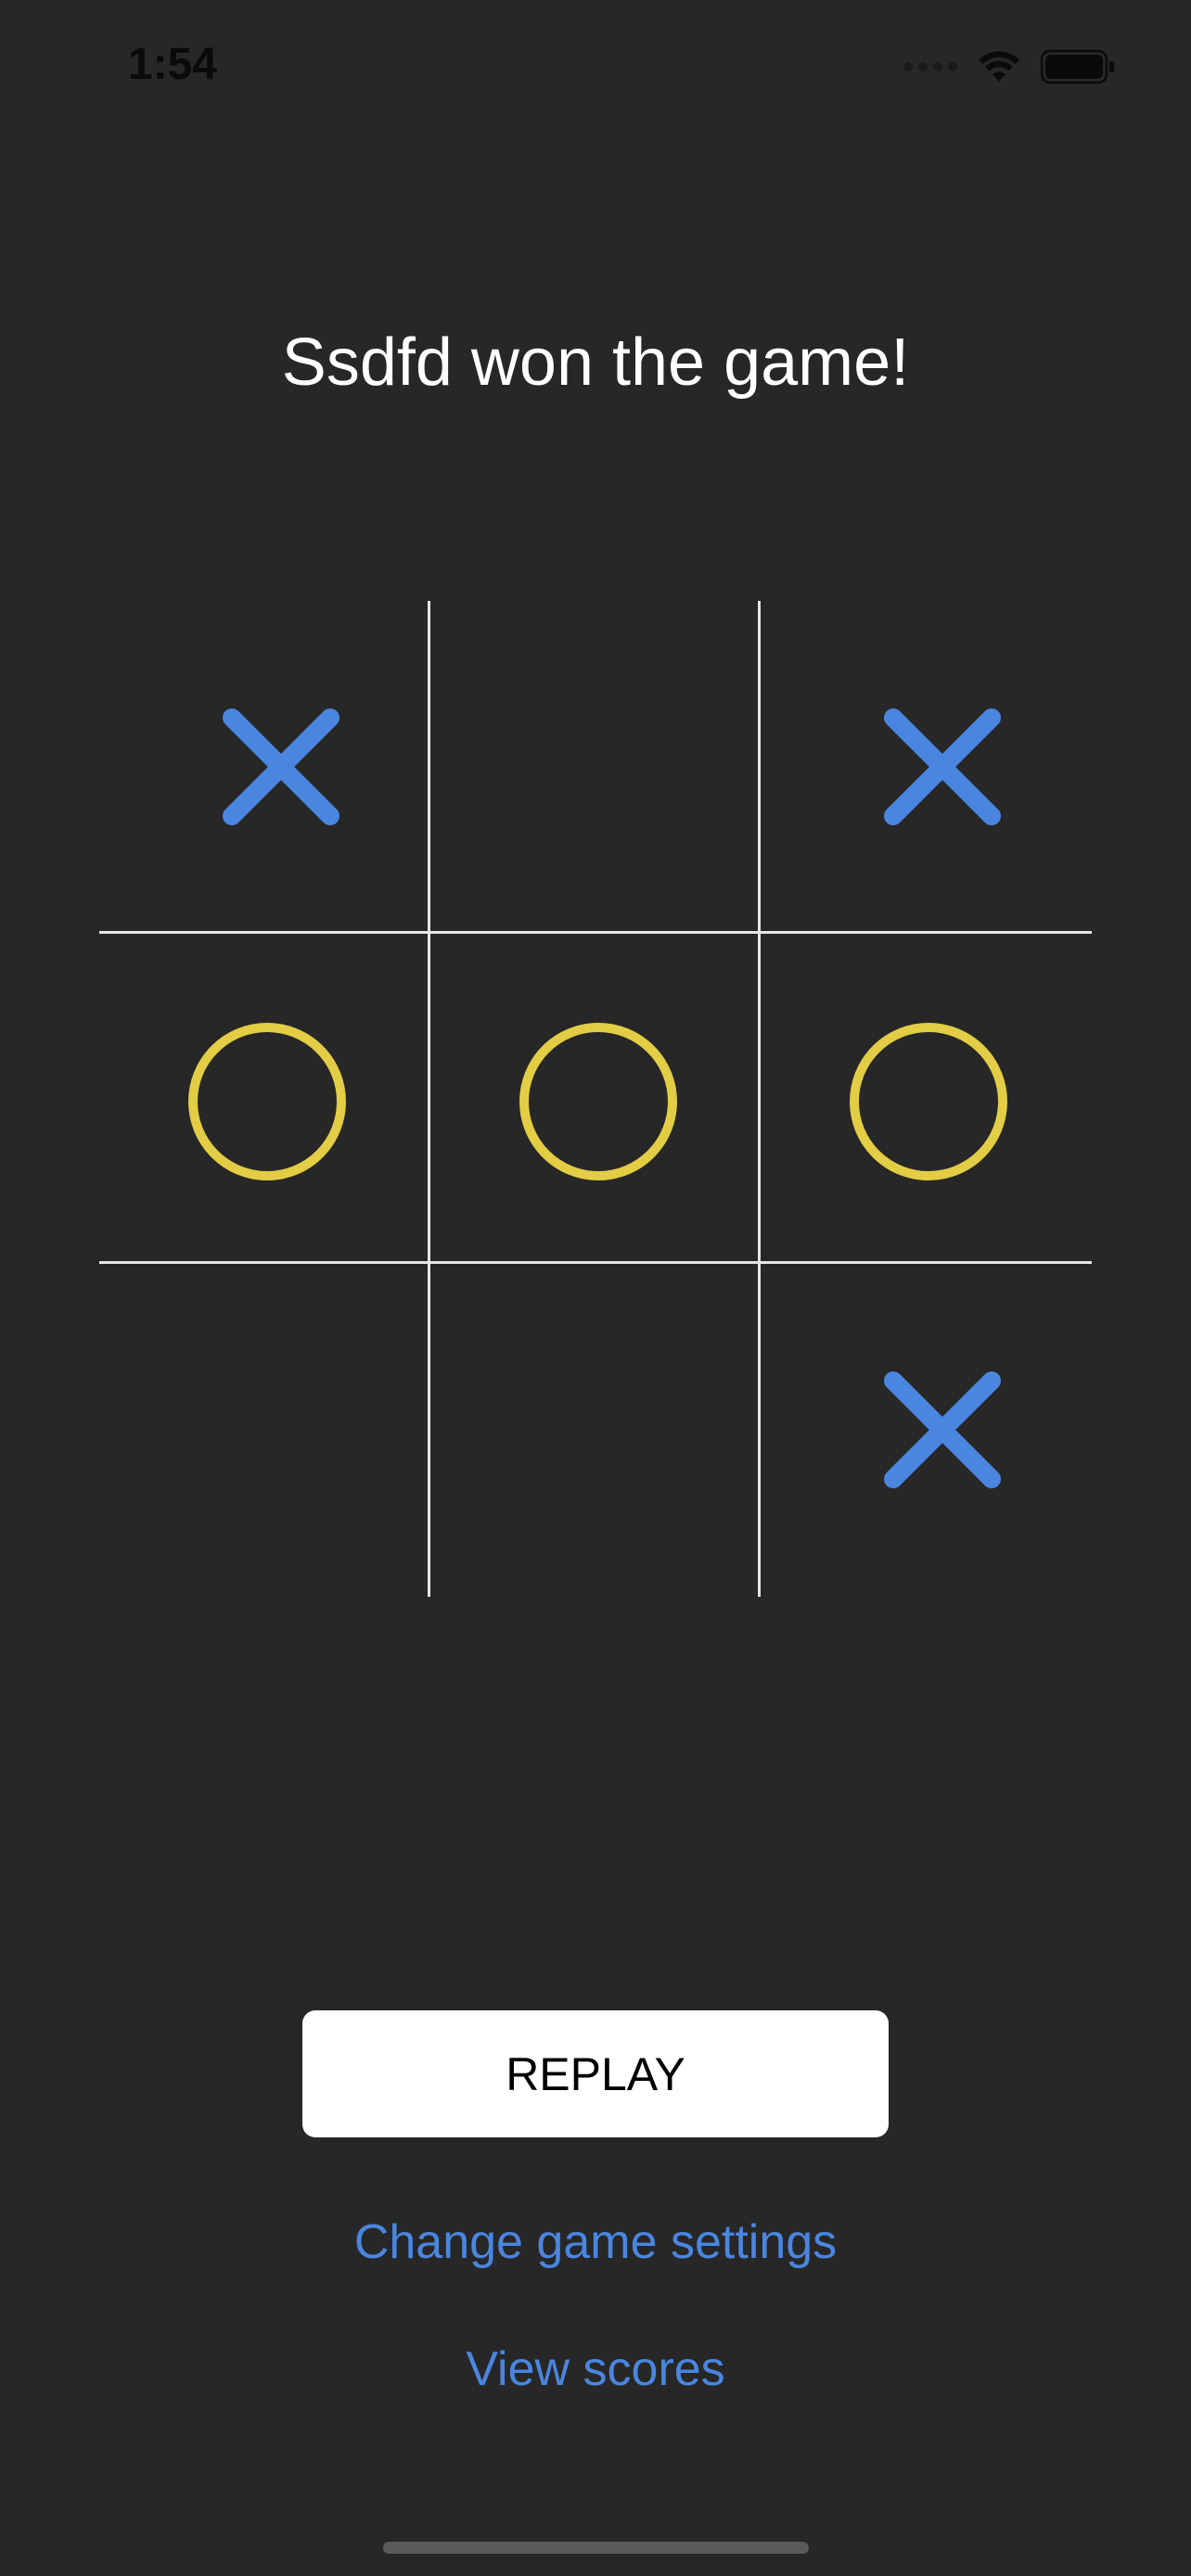 The height and width of the screenshot is (2576, 1191). I want to click on cellular-signal-icon, so click(930, 66).